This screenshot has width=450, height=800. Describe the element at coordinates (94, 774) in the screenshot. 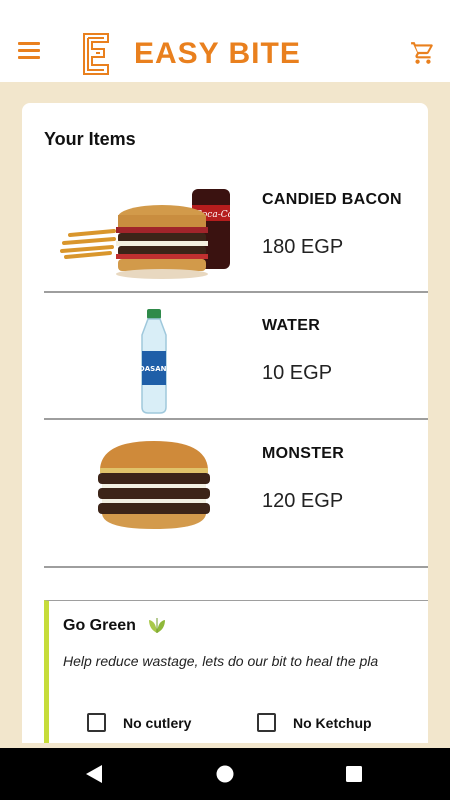

I see `back-triangle-icon` at that location.